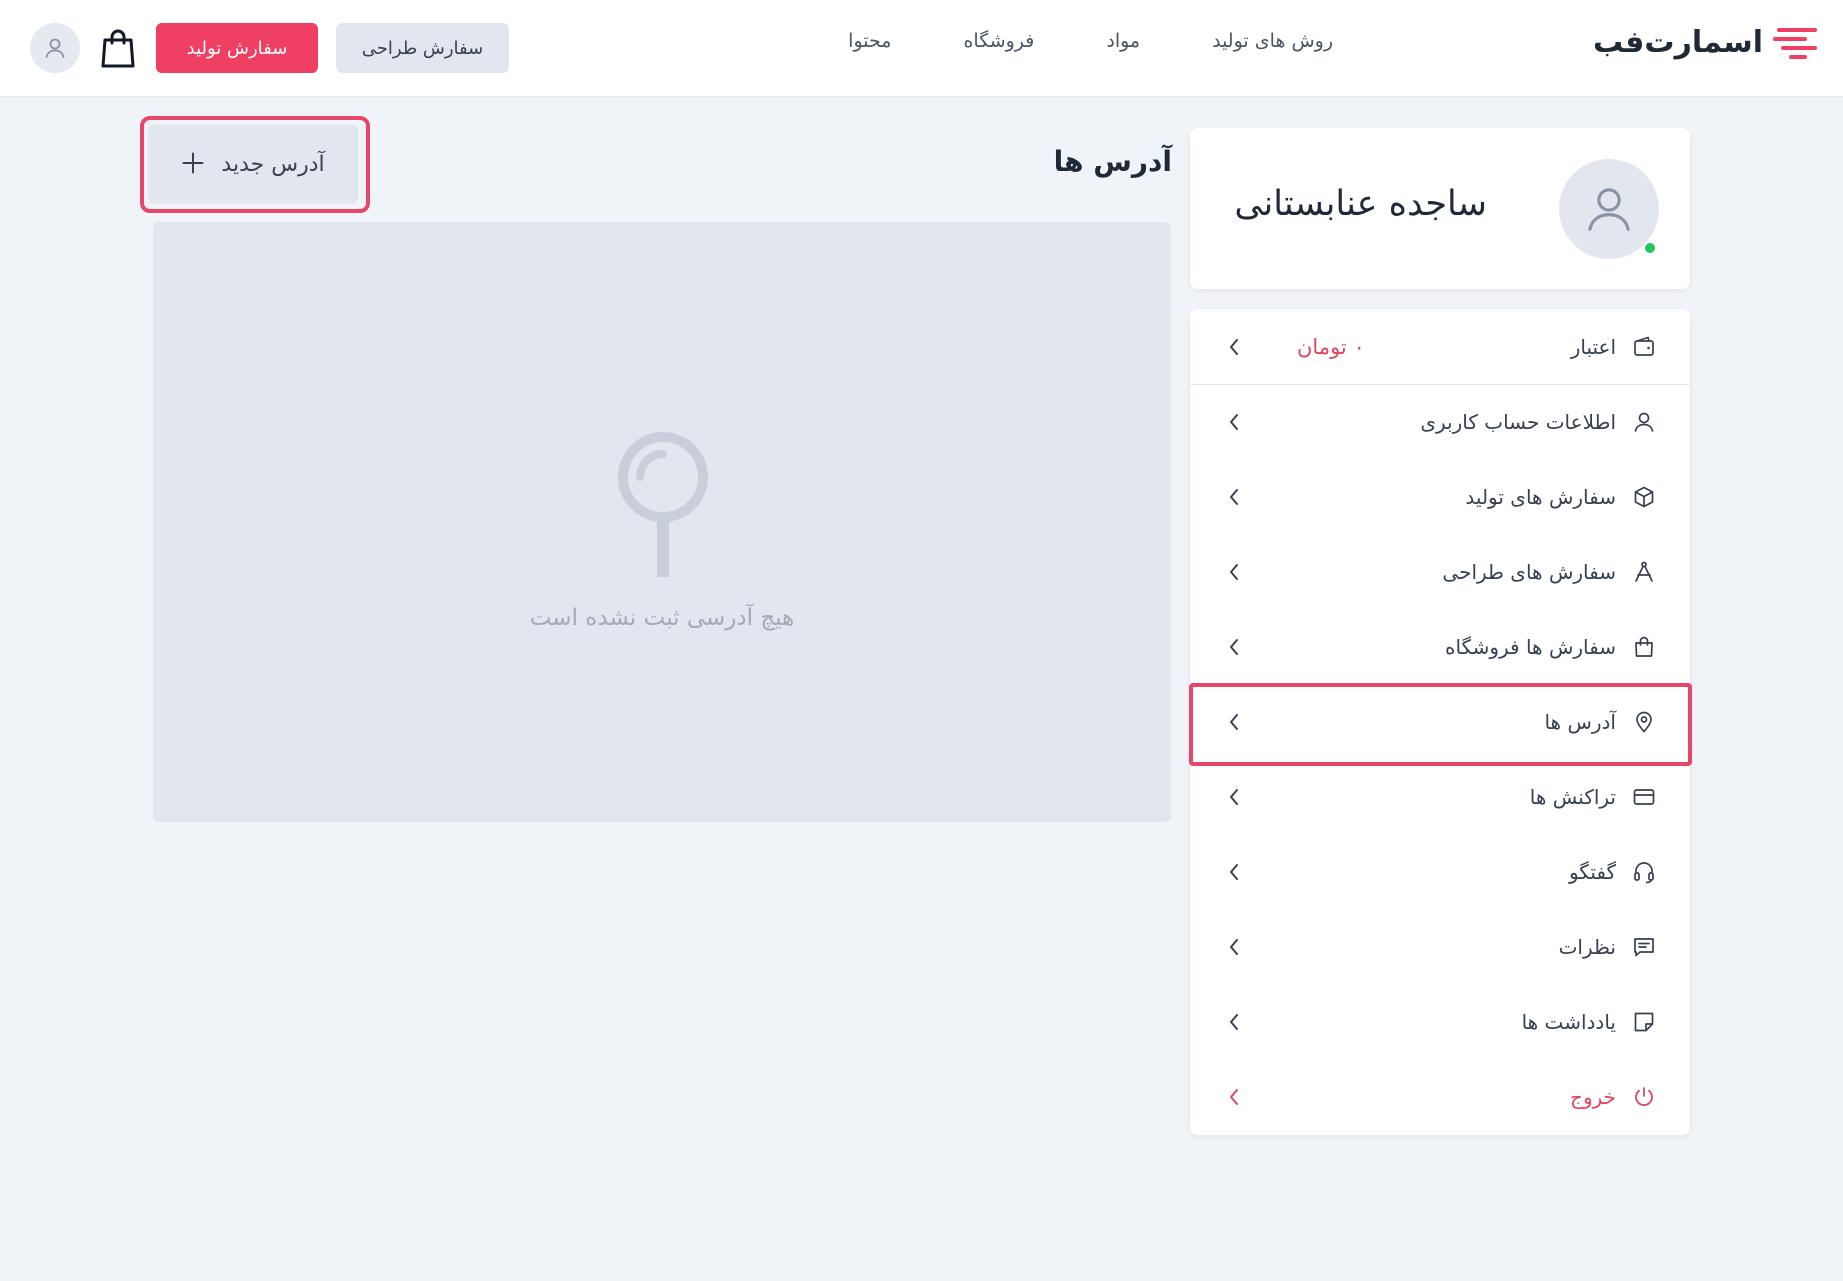  What do you see at coordinates (1112, 161) in the screenshot?
I see `page-title: آدرس ها` at bounding box center [1112, 161].